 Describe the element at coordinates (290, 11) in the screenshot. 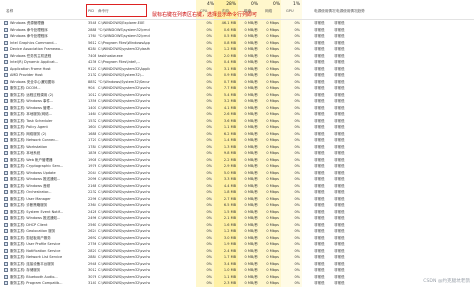

I see `column-header-gpu: GPU` at that location.